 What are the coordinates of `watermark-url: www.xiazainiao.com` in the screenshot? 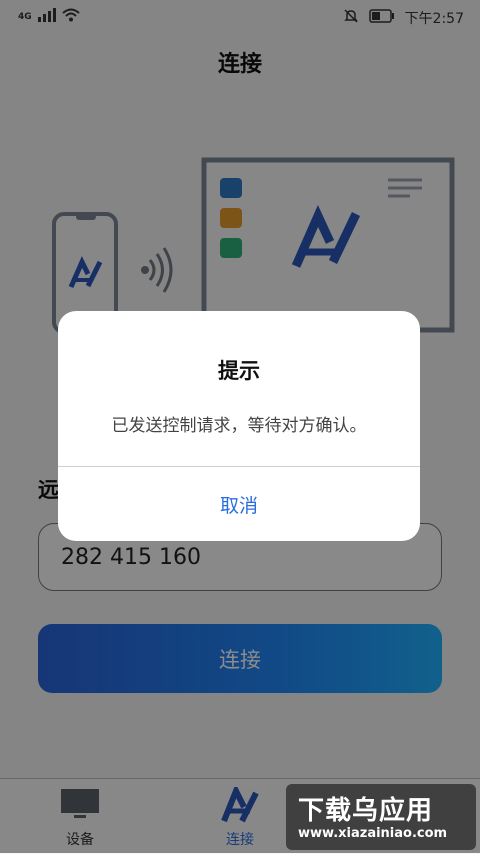 It's located at (373, 833).